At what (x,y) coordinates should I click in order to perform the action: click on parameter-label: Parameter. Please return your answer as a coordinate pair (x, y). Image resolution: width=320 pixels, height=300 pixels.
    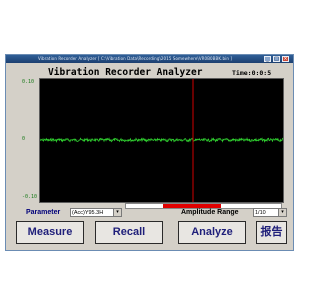
    Looking at the image, I should click on (43, 212).